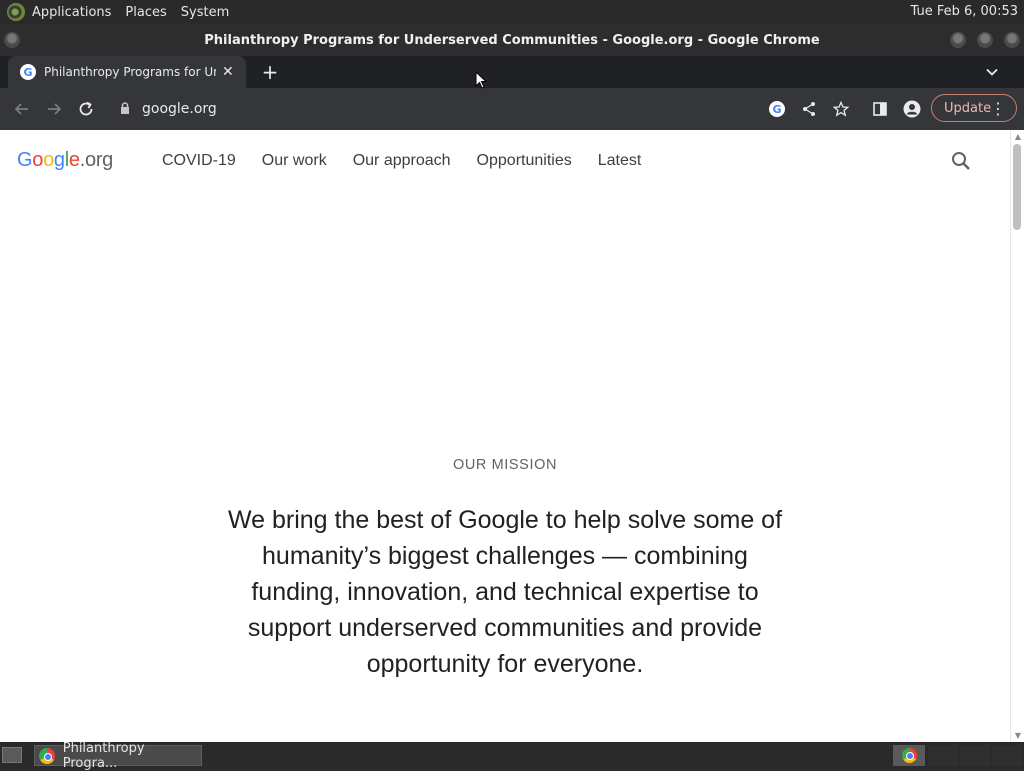  What do you see at coordinates (1012, 40) in the screenshot?
I see `close-window-icon` at bounding box center [1012, 40].